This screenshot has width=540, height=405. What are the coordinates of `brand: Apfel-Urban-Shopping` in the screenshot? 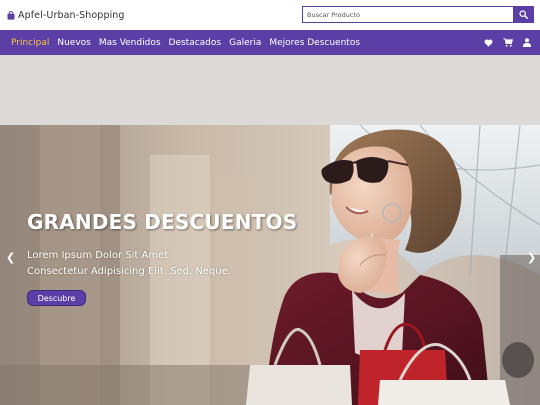 It's located at (66, 15).